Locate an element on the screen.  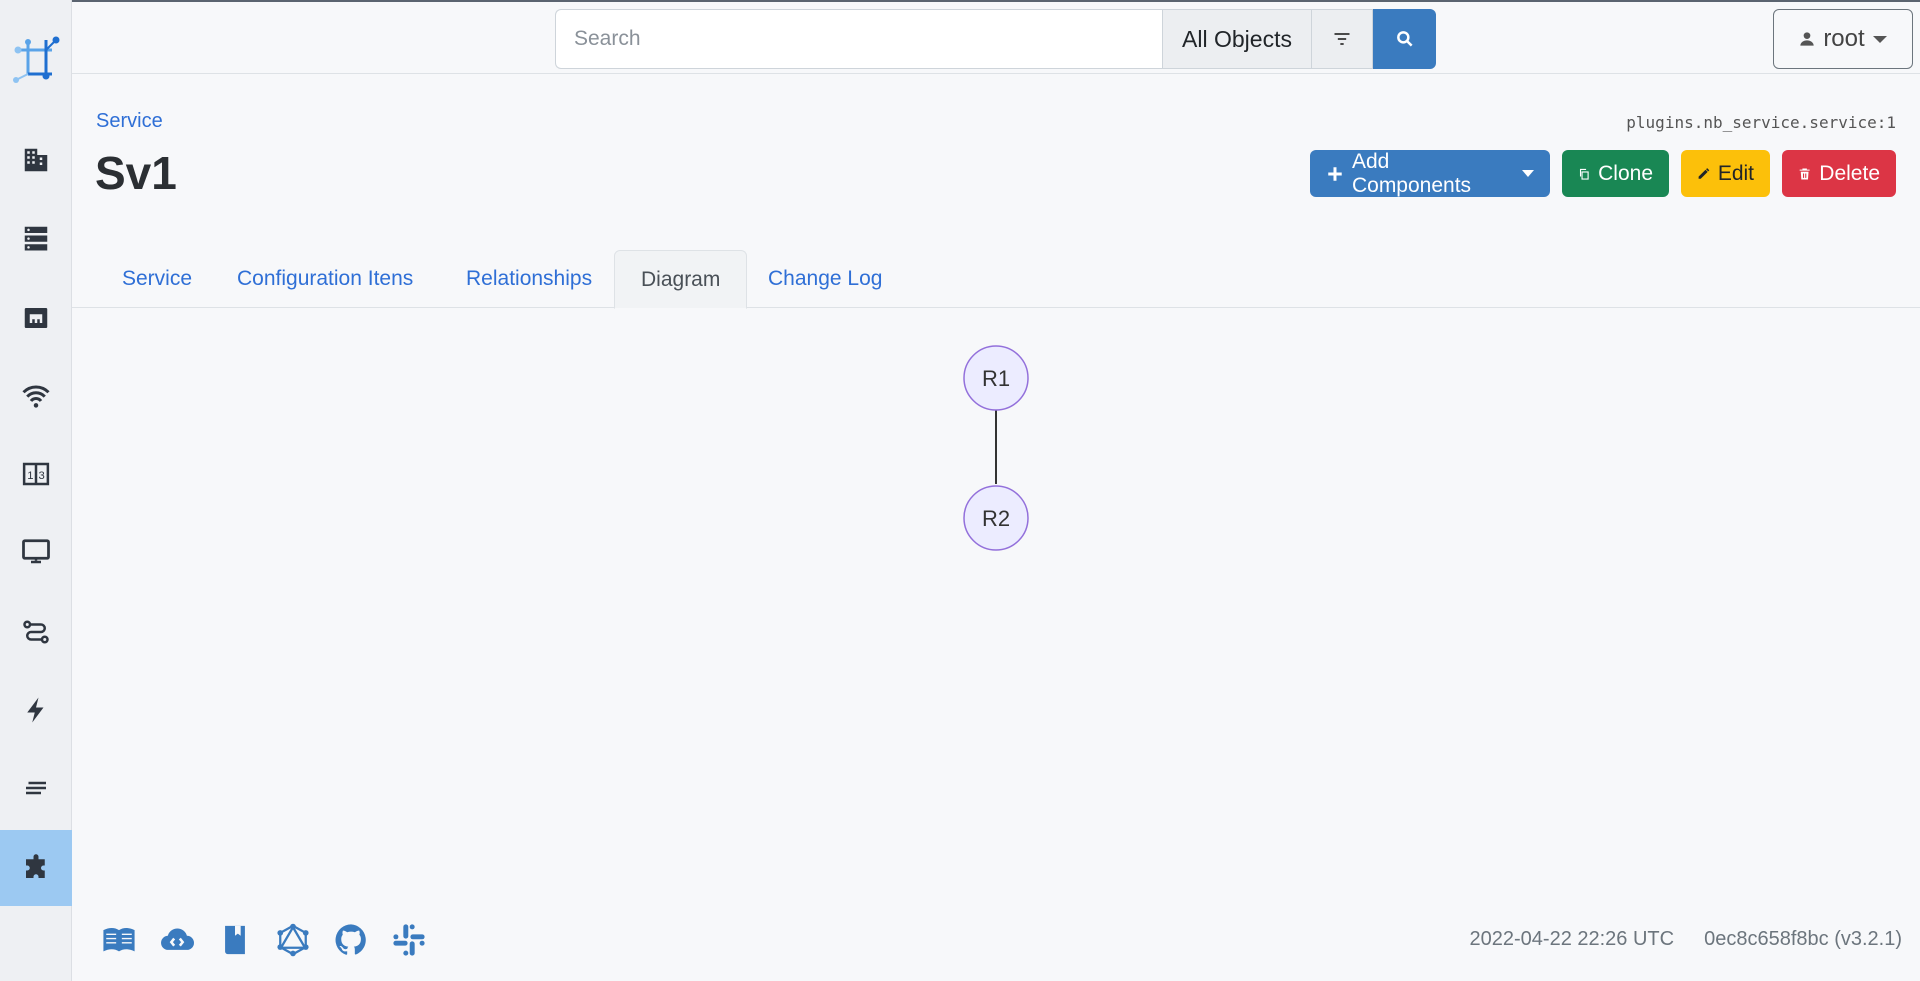
other-icon is located at coordinates (36, 788).